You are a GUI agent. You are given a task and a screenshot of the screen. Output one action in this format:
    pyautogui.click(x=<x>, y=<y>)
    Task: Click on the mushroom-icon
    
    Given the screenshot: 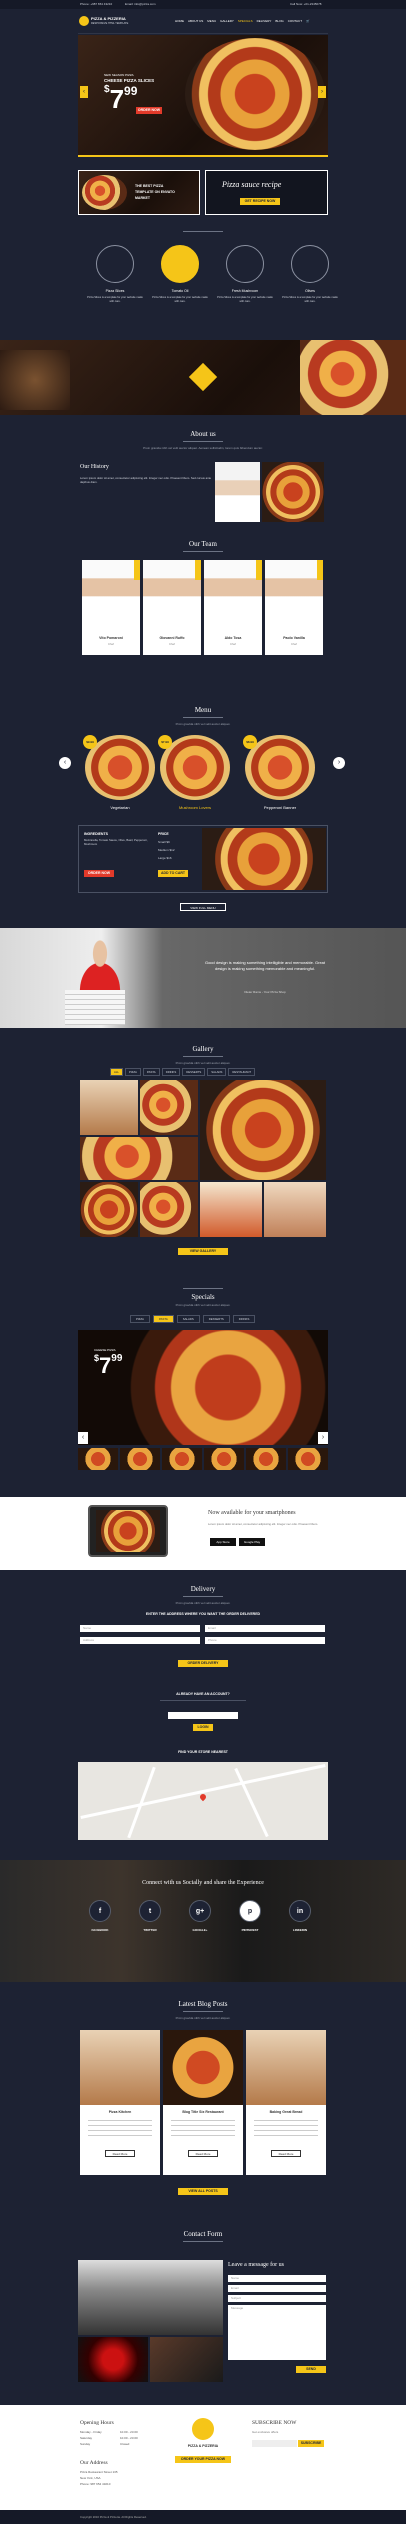 What is the action you would take?
    pyautogui.click(x=245, y=264)
    